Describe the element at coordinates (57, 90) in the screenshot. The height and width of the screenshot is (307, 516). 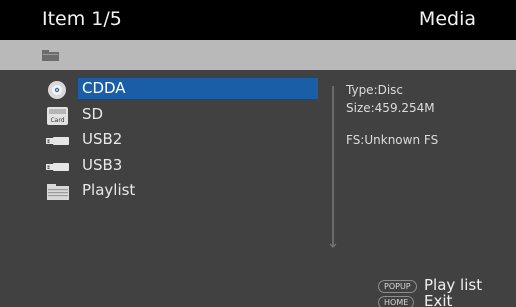
I see `disc-icon` at that location.